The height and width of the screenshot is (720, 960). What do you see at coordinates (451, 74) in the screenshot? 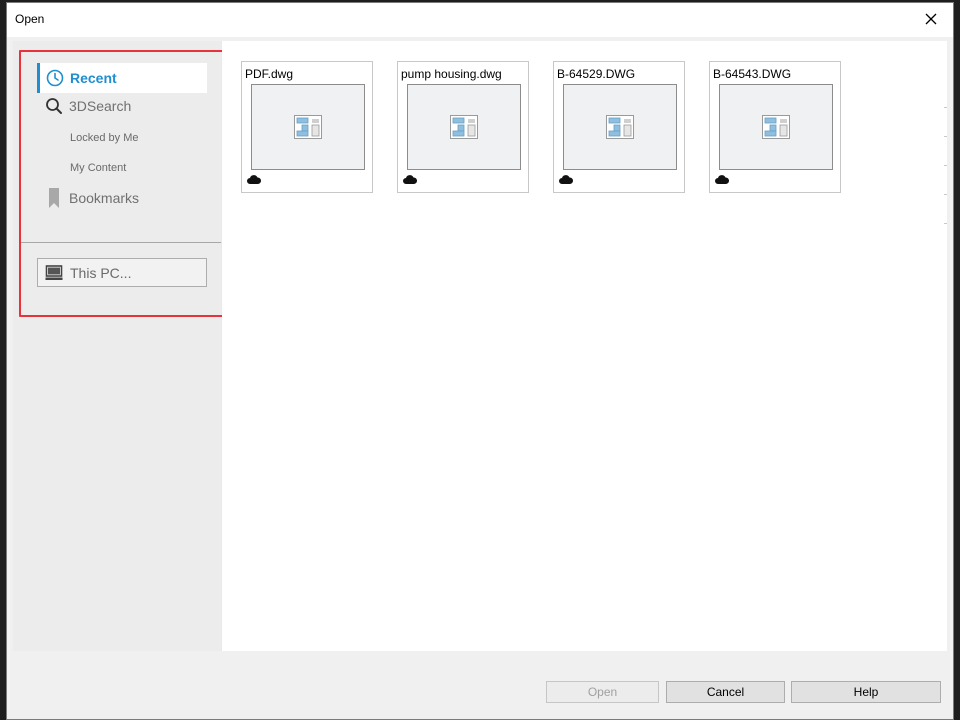
I see `file-name: pump housing.dwg` at bounding box center [451, 74].